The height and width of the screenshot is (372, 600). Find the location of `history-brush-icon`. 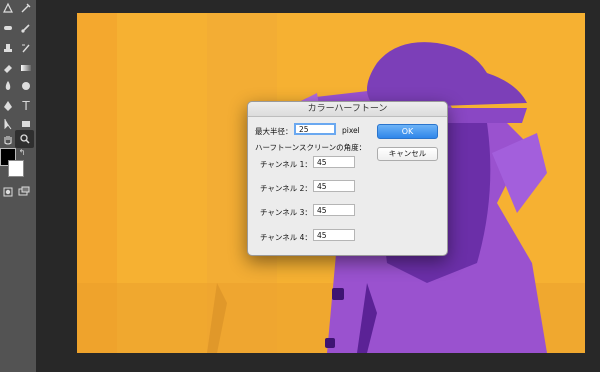

history-brush-icon is located at coordinates (26, 48).